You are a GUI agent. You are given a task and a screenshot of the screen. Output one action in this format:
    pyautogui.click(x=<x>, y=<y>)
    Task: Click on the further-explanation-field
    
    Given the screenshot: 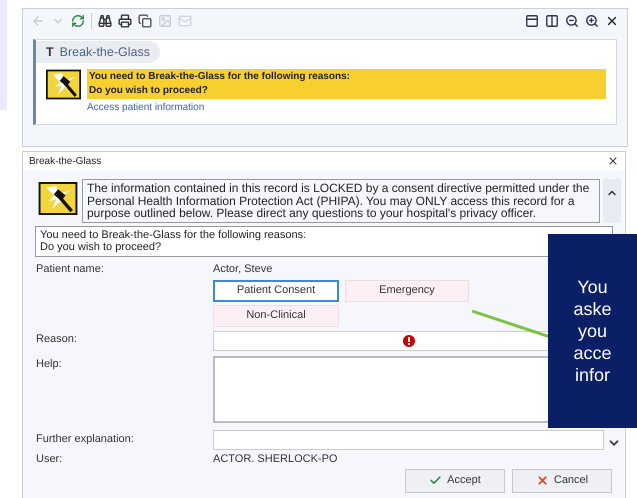 What is the action you would take?
    pyautogui.click(x=408, y=440)
    